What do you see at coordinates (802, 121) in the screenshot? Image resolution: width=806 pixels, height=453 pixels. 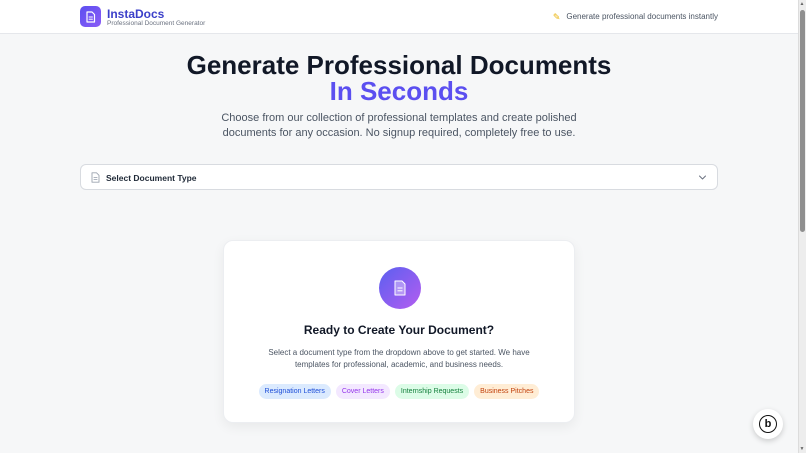 I see `scroll-thumb` at bounding box center [802, 121].